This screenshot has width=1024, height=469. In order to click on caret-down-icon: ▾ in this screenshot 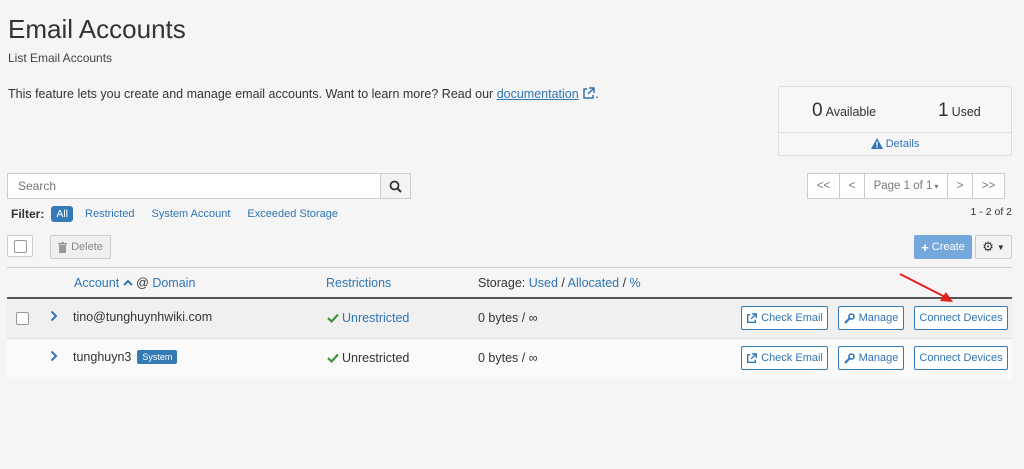, I will do `click(936, 186)`.